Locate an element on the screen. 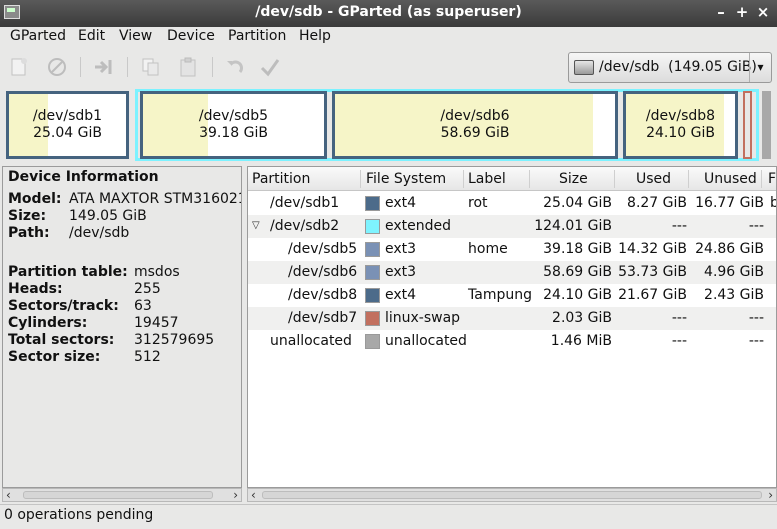 The height and width of the screenshot is (529, 777). column-partition: Partition is located at coordinates (281, 179).